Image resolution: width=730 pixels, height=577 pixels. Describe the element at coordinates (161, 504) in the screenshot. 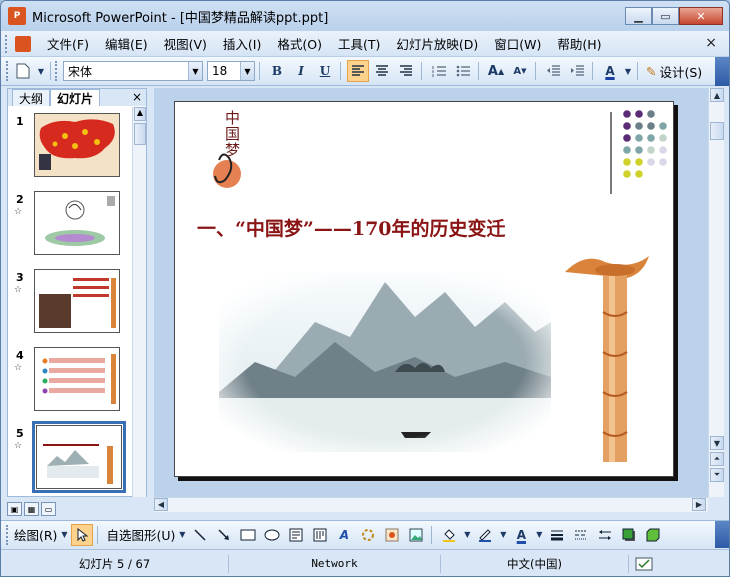

I see `scroll-left-icon: ◀` at that location.